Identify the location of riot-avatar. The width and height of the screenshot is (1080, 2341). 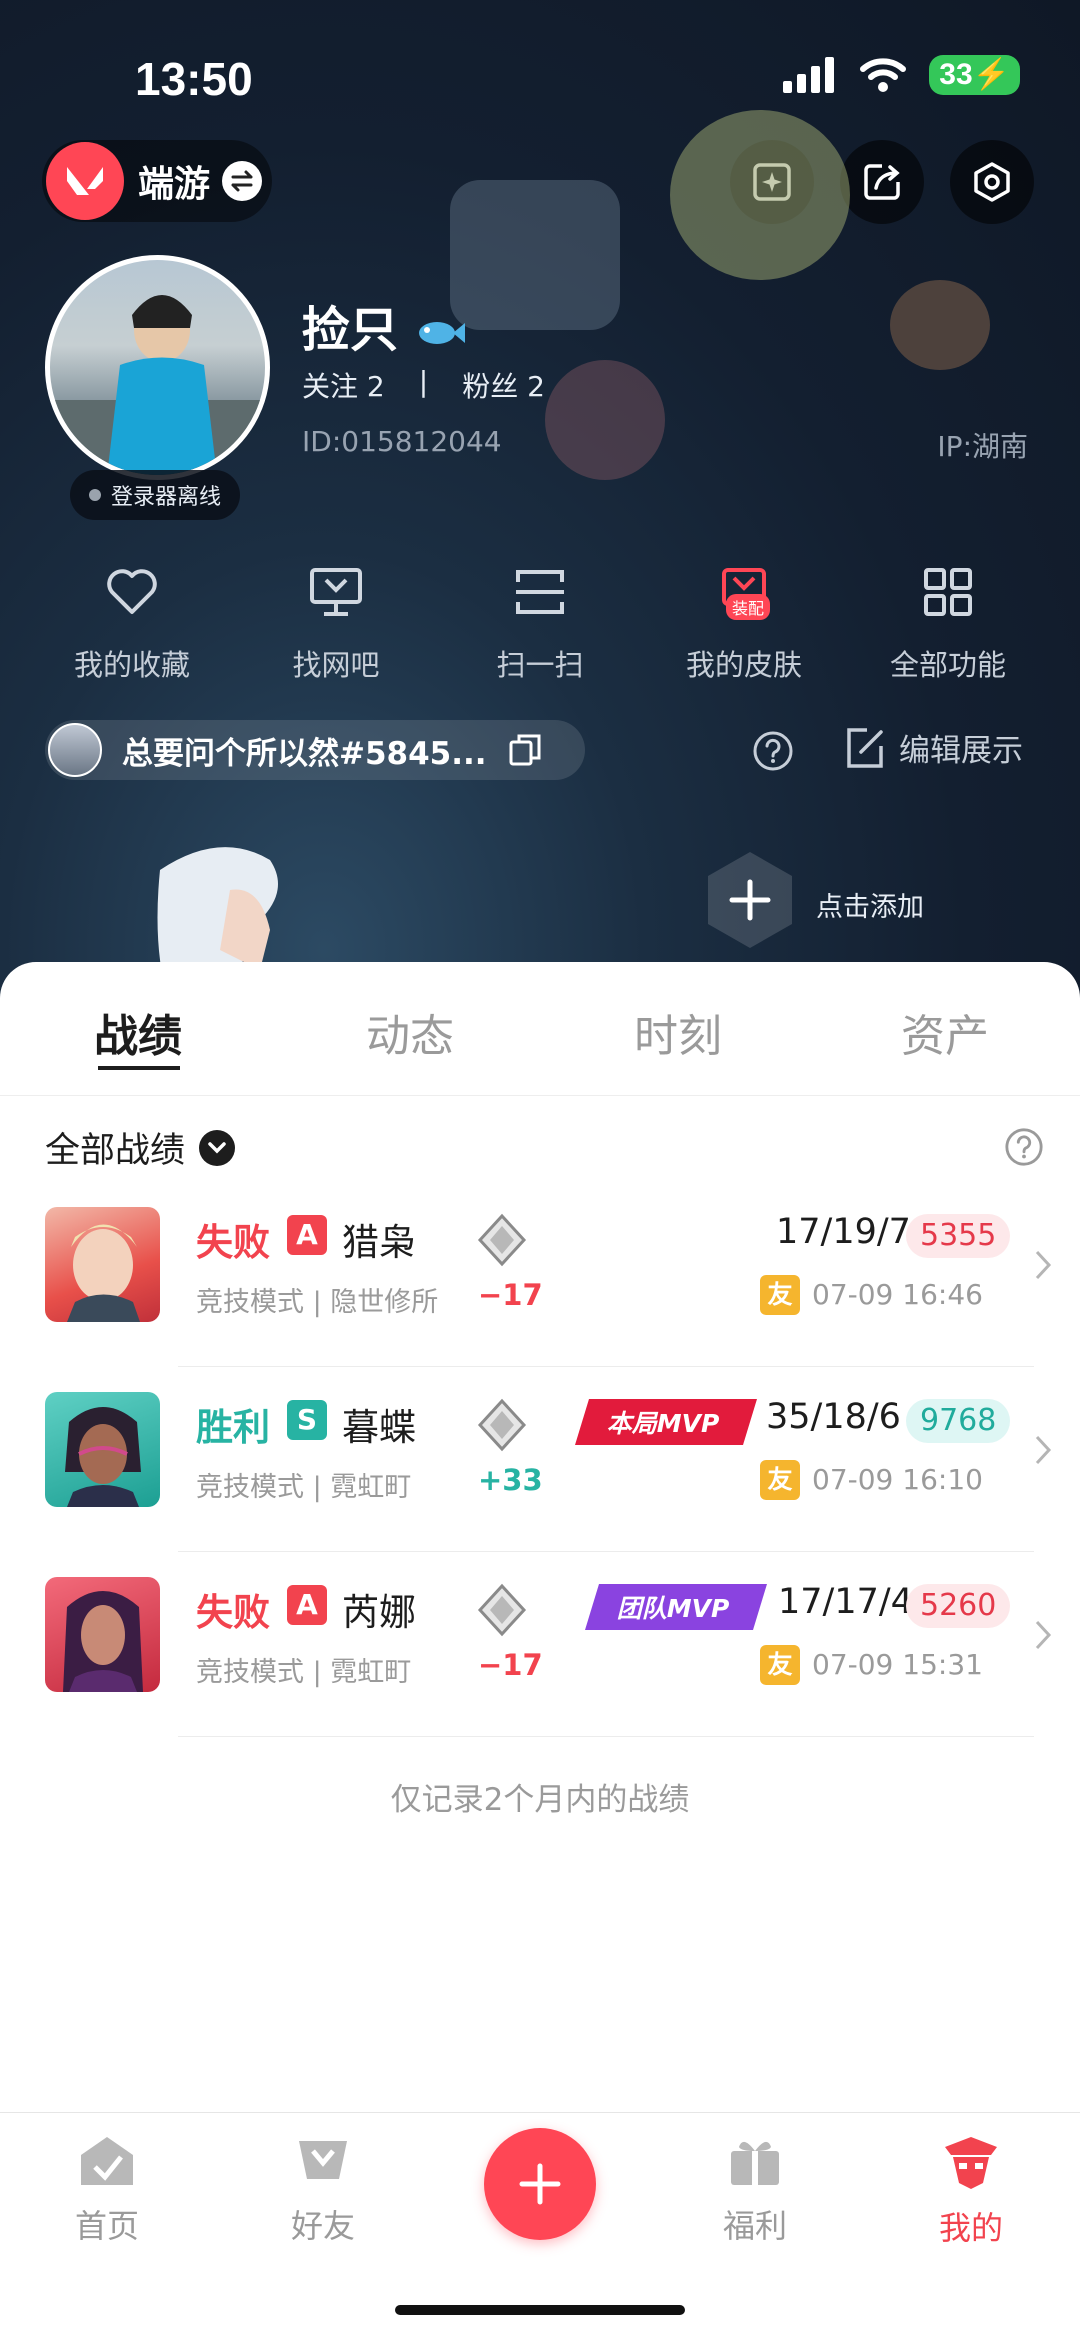
(75, 750).